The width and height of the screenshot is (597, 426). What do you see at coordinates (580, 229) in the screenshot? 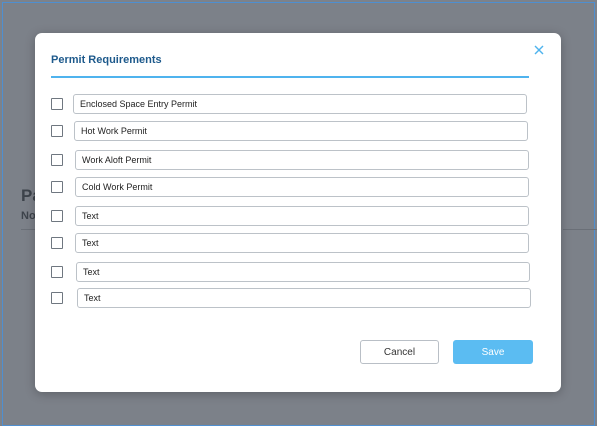
I see `background-divider-right` at bounding box center [580, 229].